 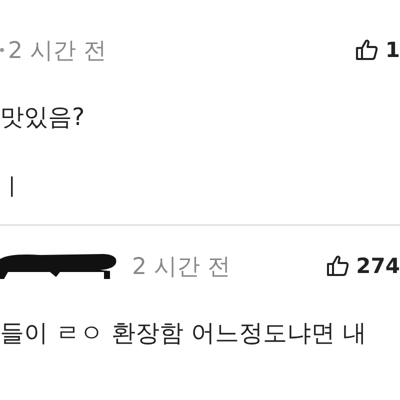 What do you see at coordinates (12, 187) in the screenshot?
I see `comment-text: ㅣ` at bounding box center [12, 187].